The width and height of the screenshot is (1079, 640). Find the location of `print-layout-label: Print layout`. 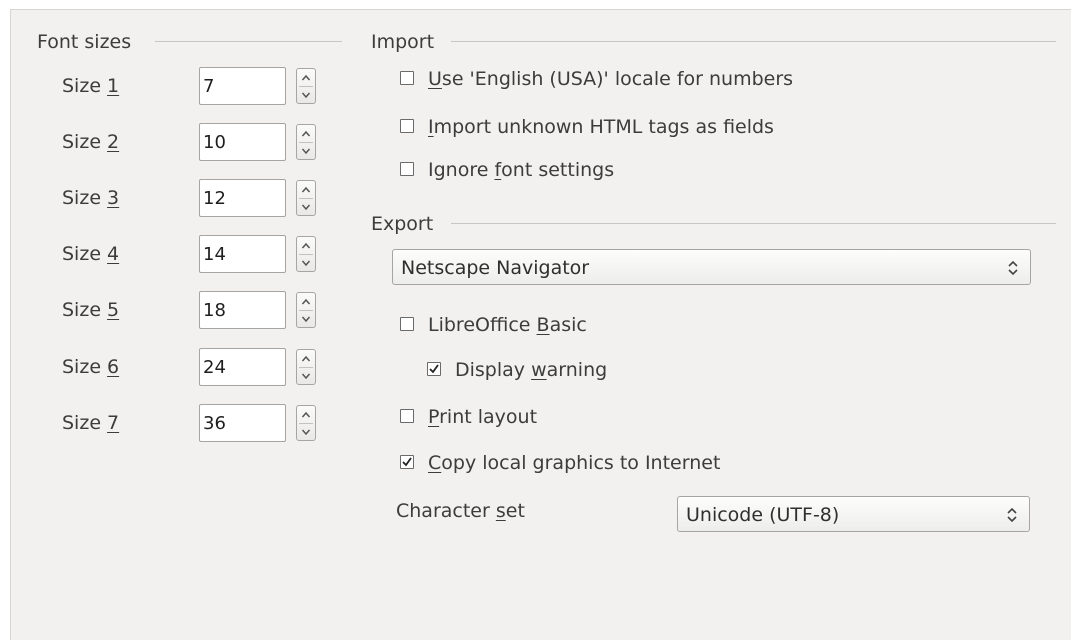

print-layout-label: Print layout is located at coordinates (483, 417).